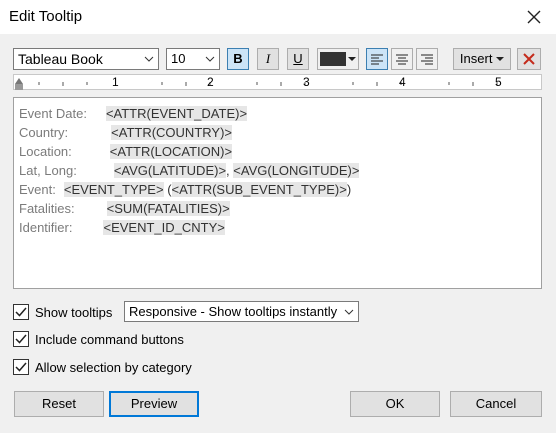  What do you see at coordinates (306, 82) in the screenshot?
I see `ruler-number: 3` at bounding box center [306, 82].